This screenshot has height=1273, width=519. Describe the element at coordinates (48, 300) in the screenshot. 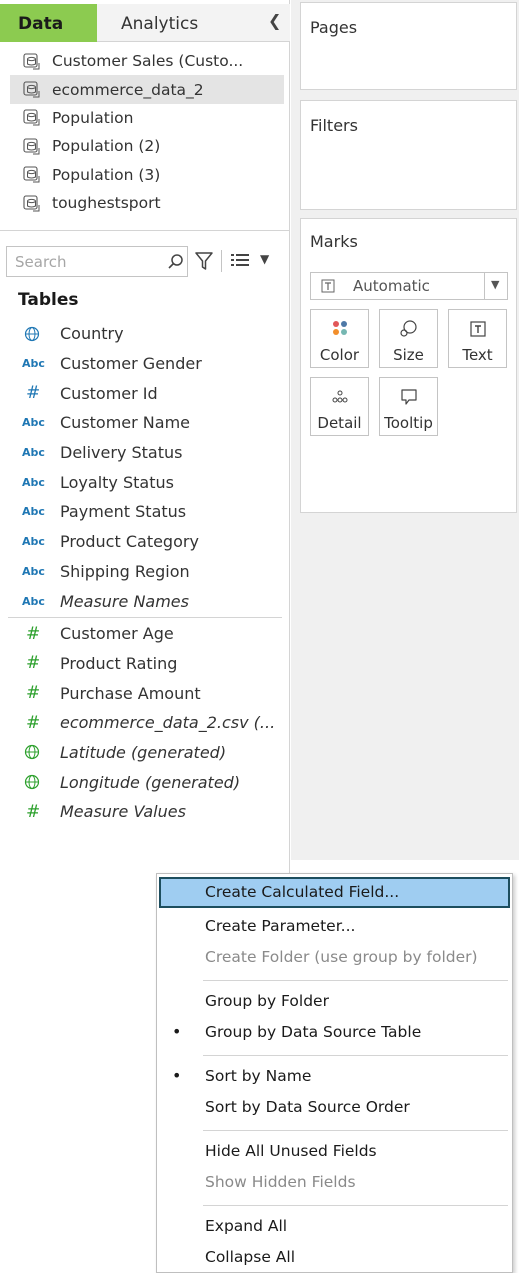

I see `tables-header: Tables` at that location.